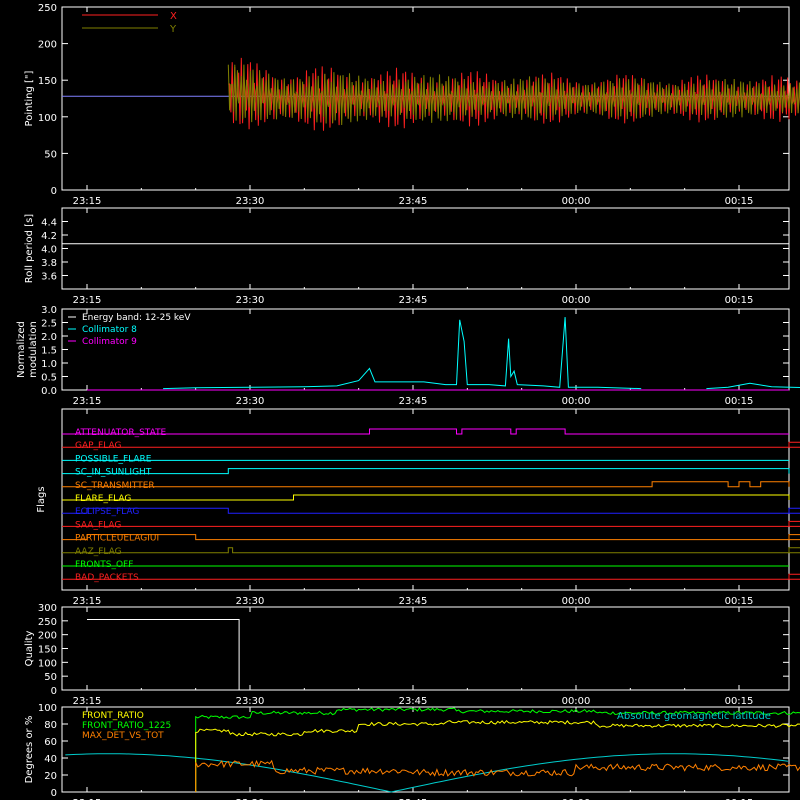 The height and width of the screenshot is (800, 800). What do you see at coordinates (431, 537) in the screenshot?
I see `flag-line-particle_flag` at bounding box center [431, 537].